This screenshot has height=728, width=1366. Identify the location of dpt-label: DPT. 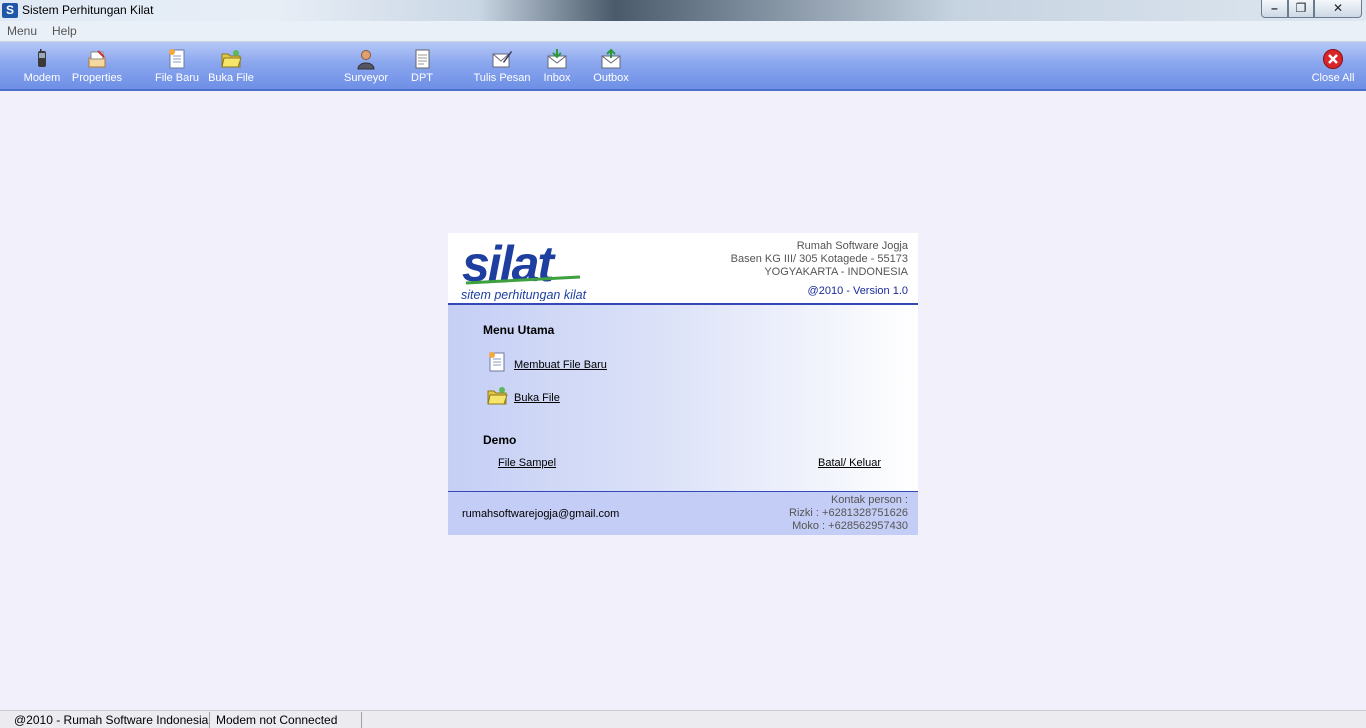
(422, 78).